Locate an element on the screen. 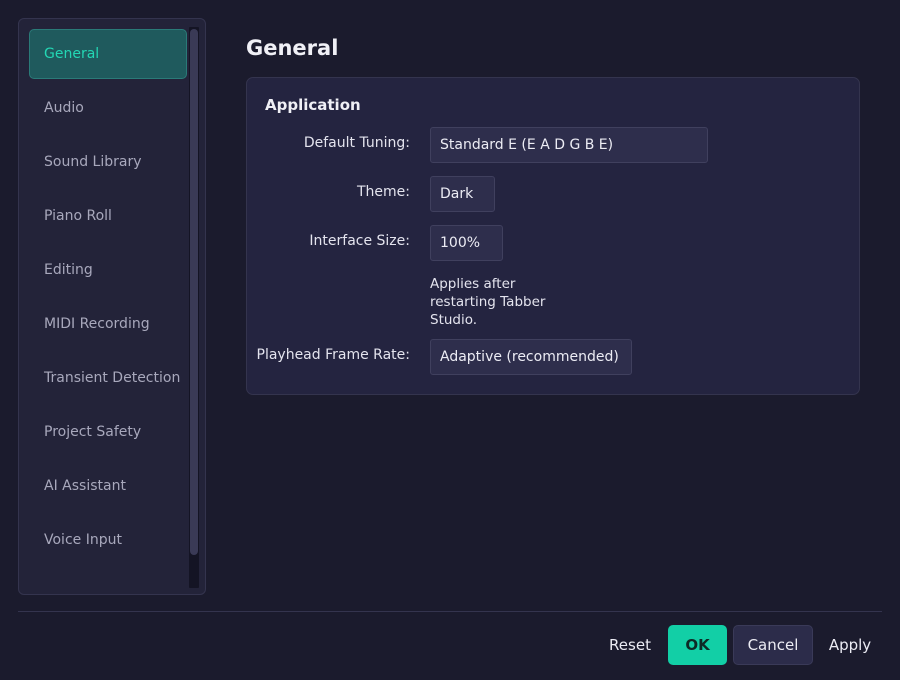  sidebar-item-editing: Editing is located at coordinates (108, 270).